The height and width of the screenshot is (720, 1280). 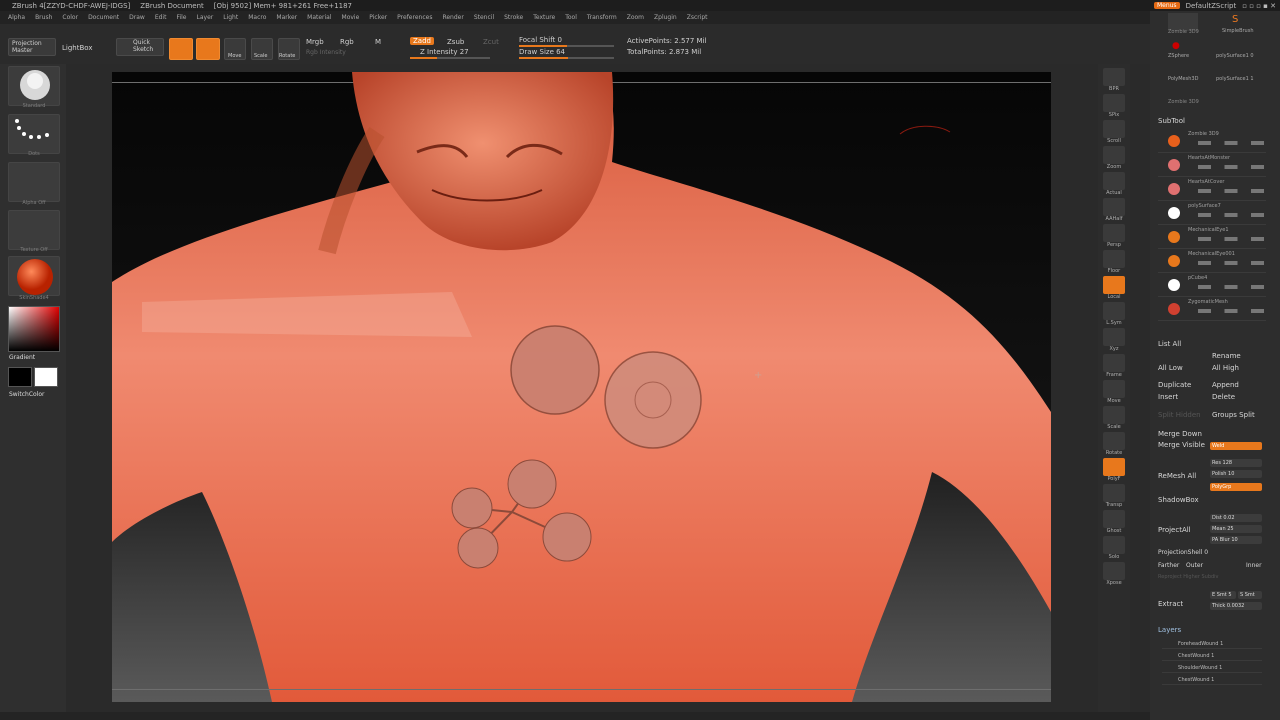 I want to click on outer-button: Outer, so click(x=1194, y=565).